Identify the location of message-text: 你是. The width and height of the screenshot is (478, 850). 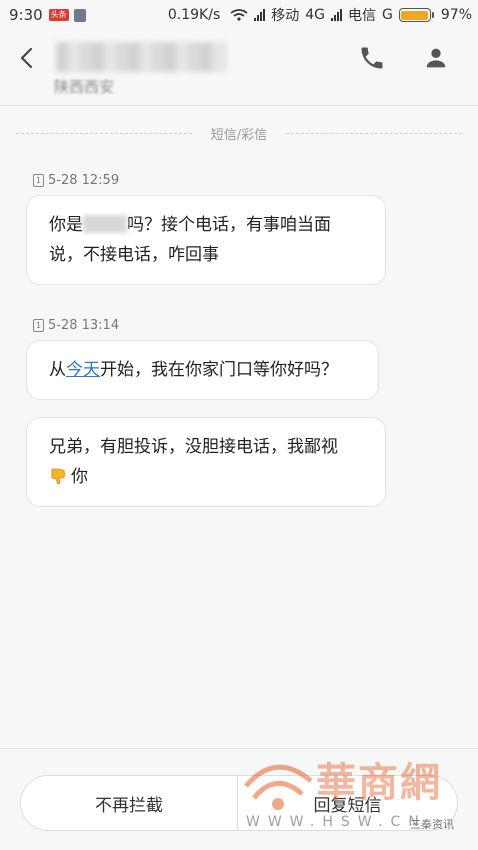
(66, 225).